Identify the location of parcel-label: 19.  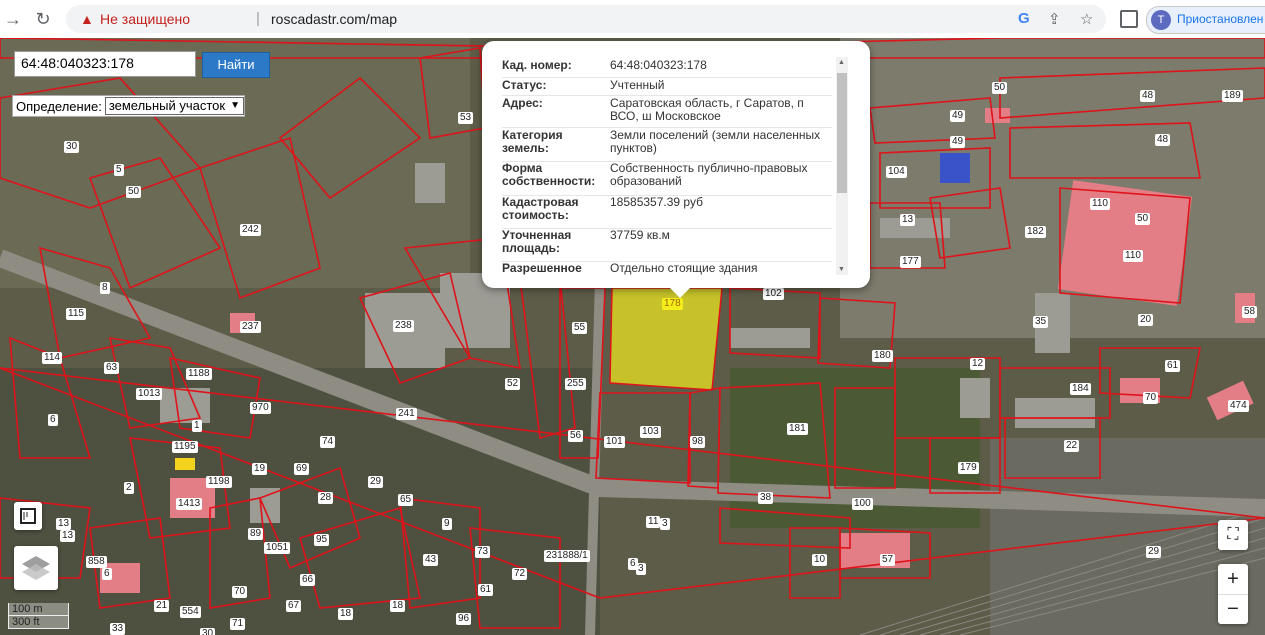
(260, 469).